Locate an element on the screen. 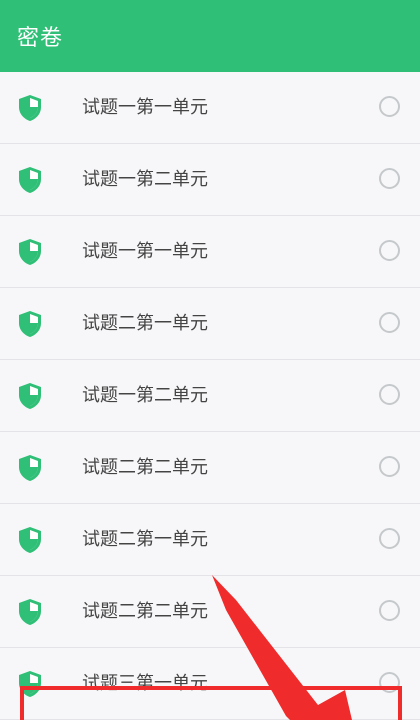 This screenshot has height=720, width=420. app-header: 密卷 is located at coordinates (210, 36).